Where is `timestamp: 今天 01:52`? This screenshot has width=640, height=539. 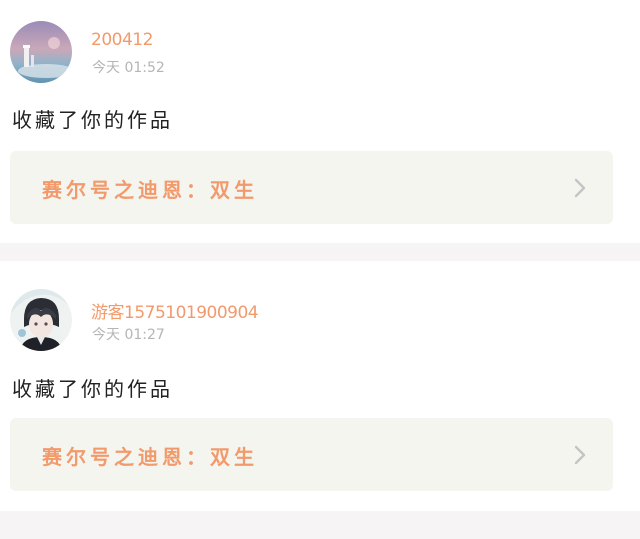 timestamp: 今天 01:52 is located at coordinates (128, 68).